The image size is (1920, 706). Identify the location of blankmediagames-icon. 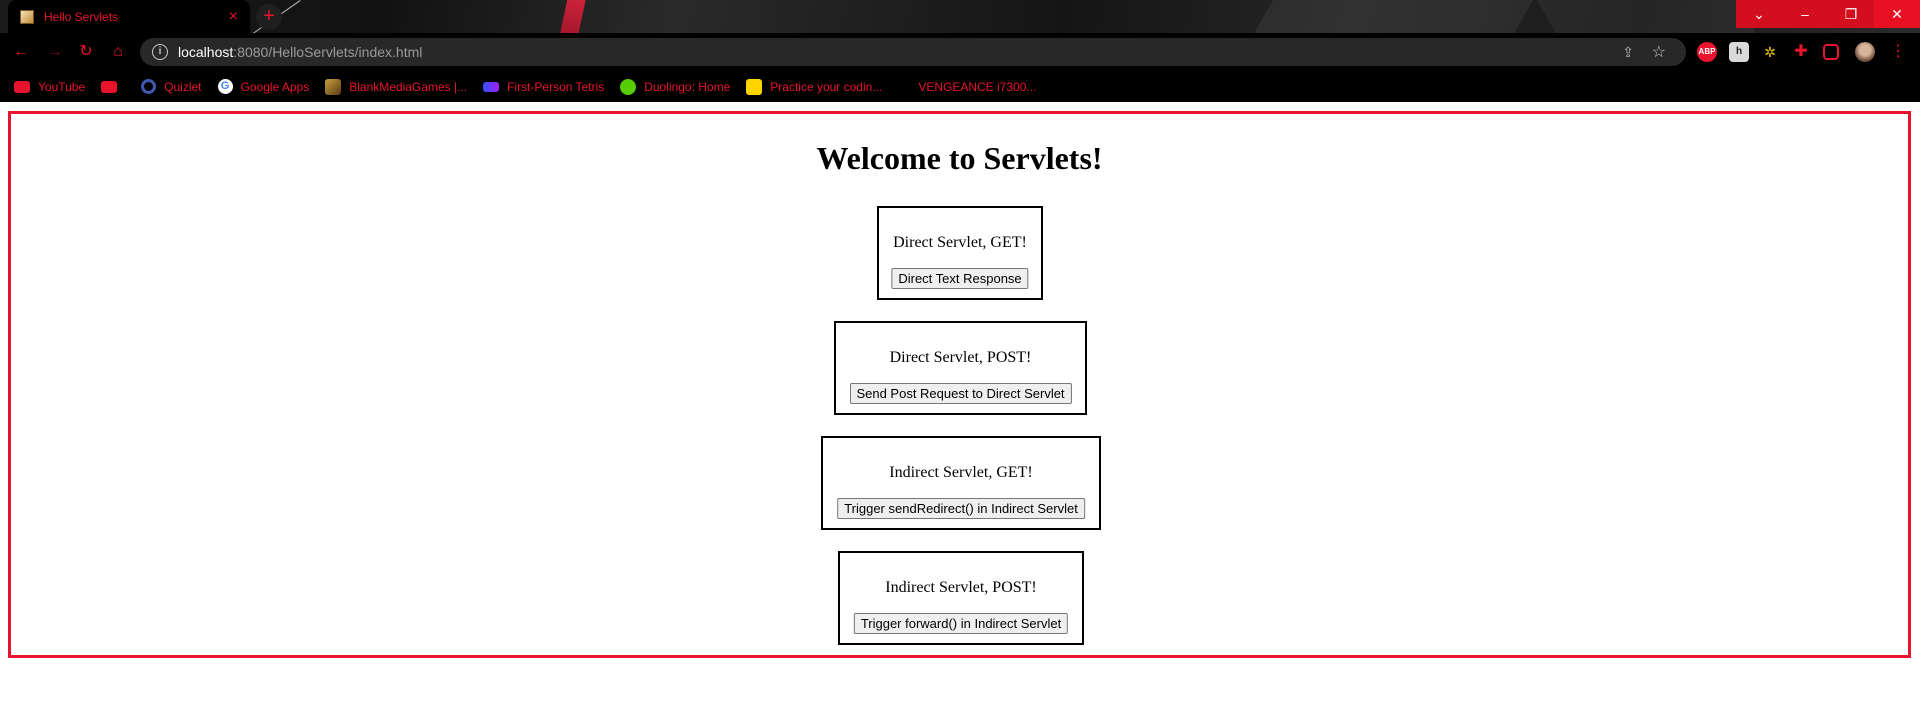
(333, 86).